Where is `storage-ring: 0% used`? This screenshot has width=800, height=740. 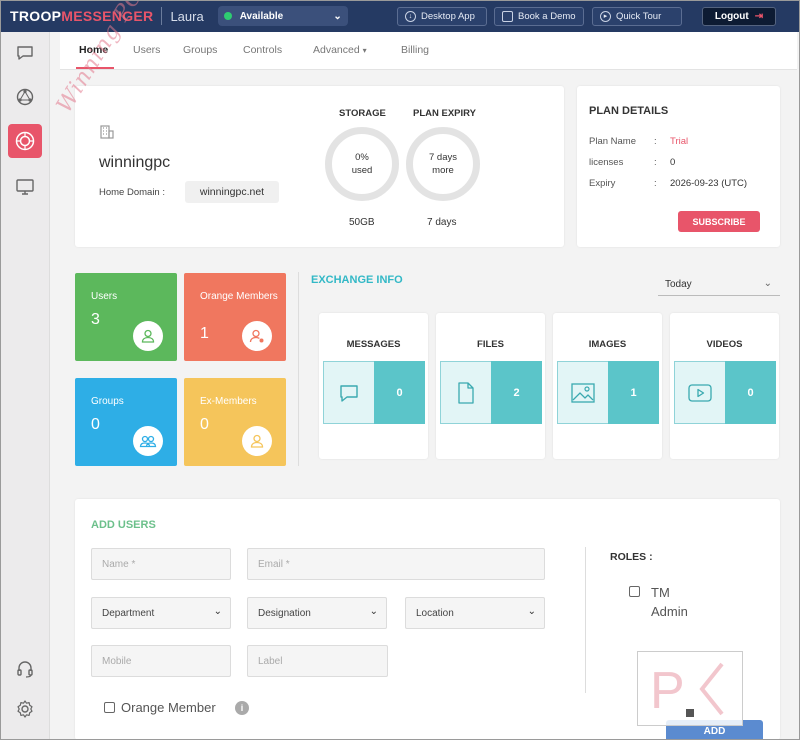 storage-ring: 0% used is located at coordinates (362, 164).